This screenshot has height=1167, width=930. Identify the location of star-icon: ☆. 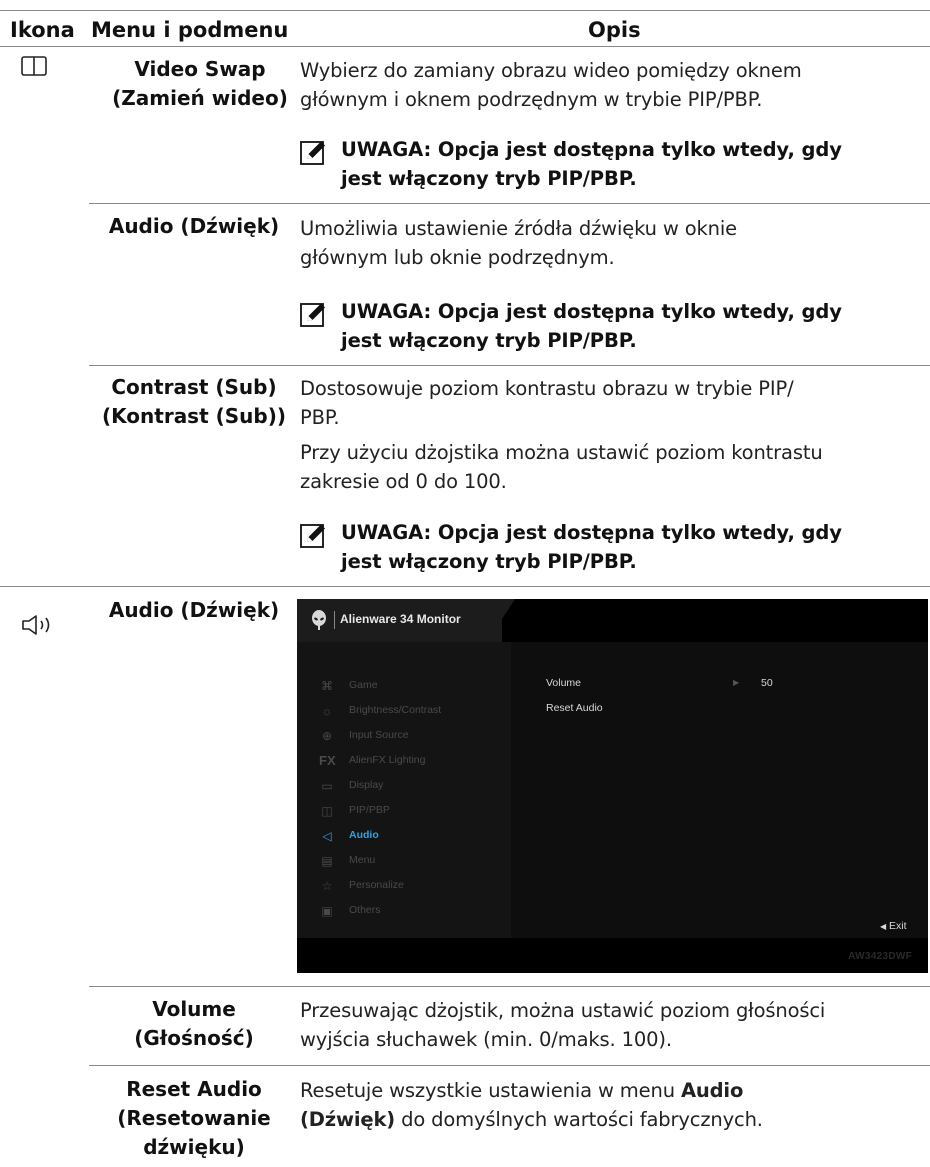
(327, 886).